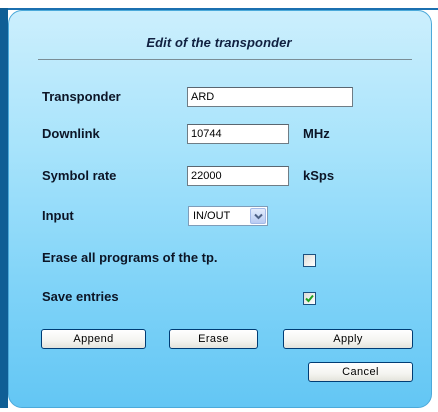 The image size is (438, 412). What do you see at coordinates (212, 216) in the screenshot?
I see `input-select-value: IN/OUT` at bounding box center [212, 216].